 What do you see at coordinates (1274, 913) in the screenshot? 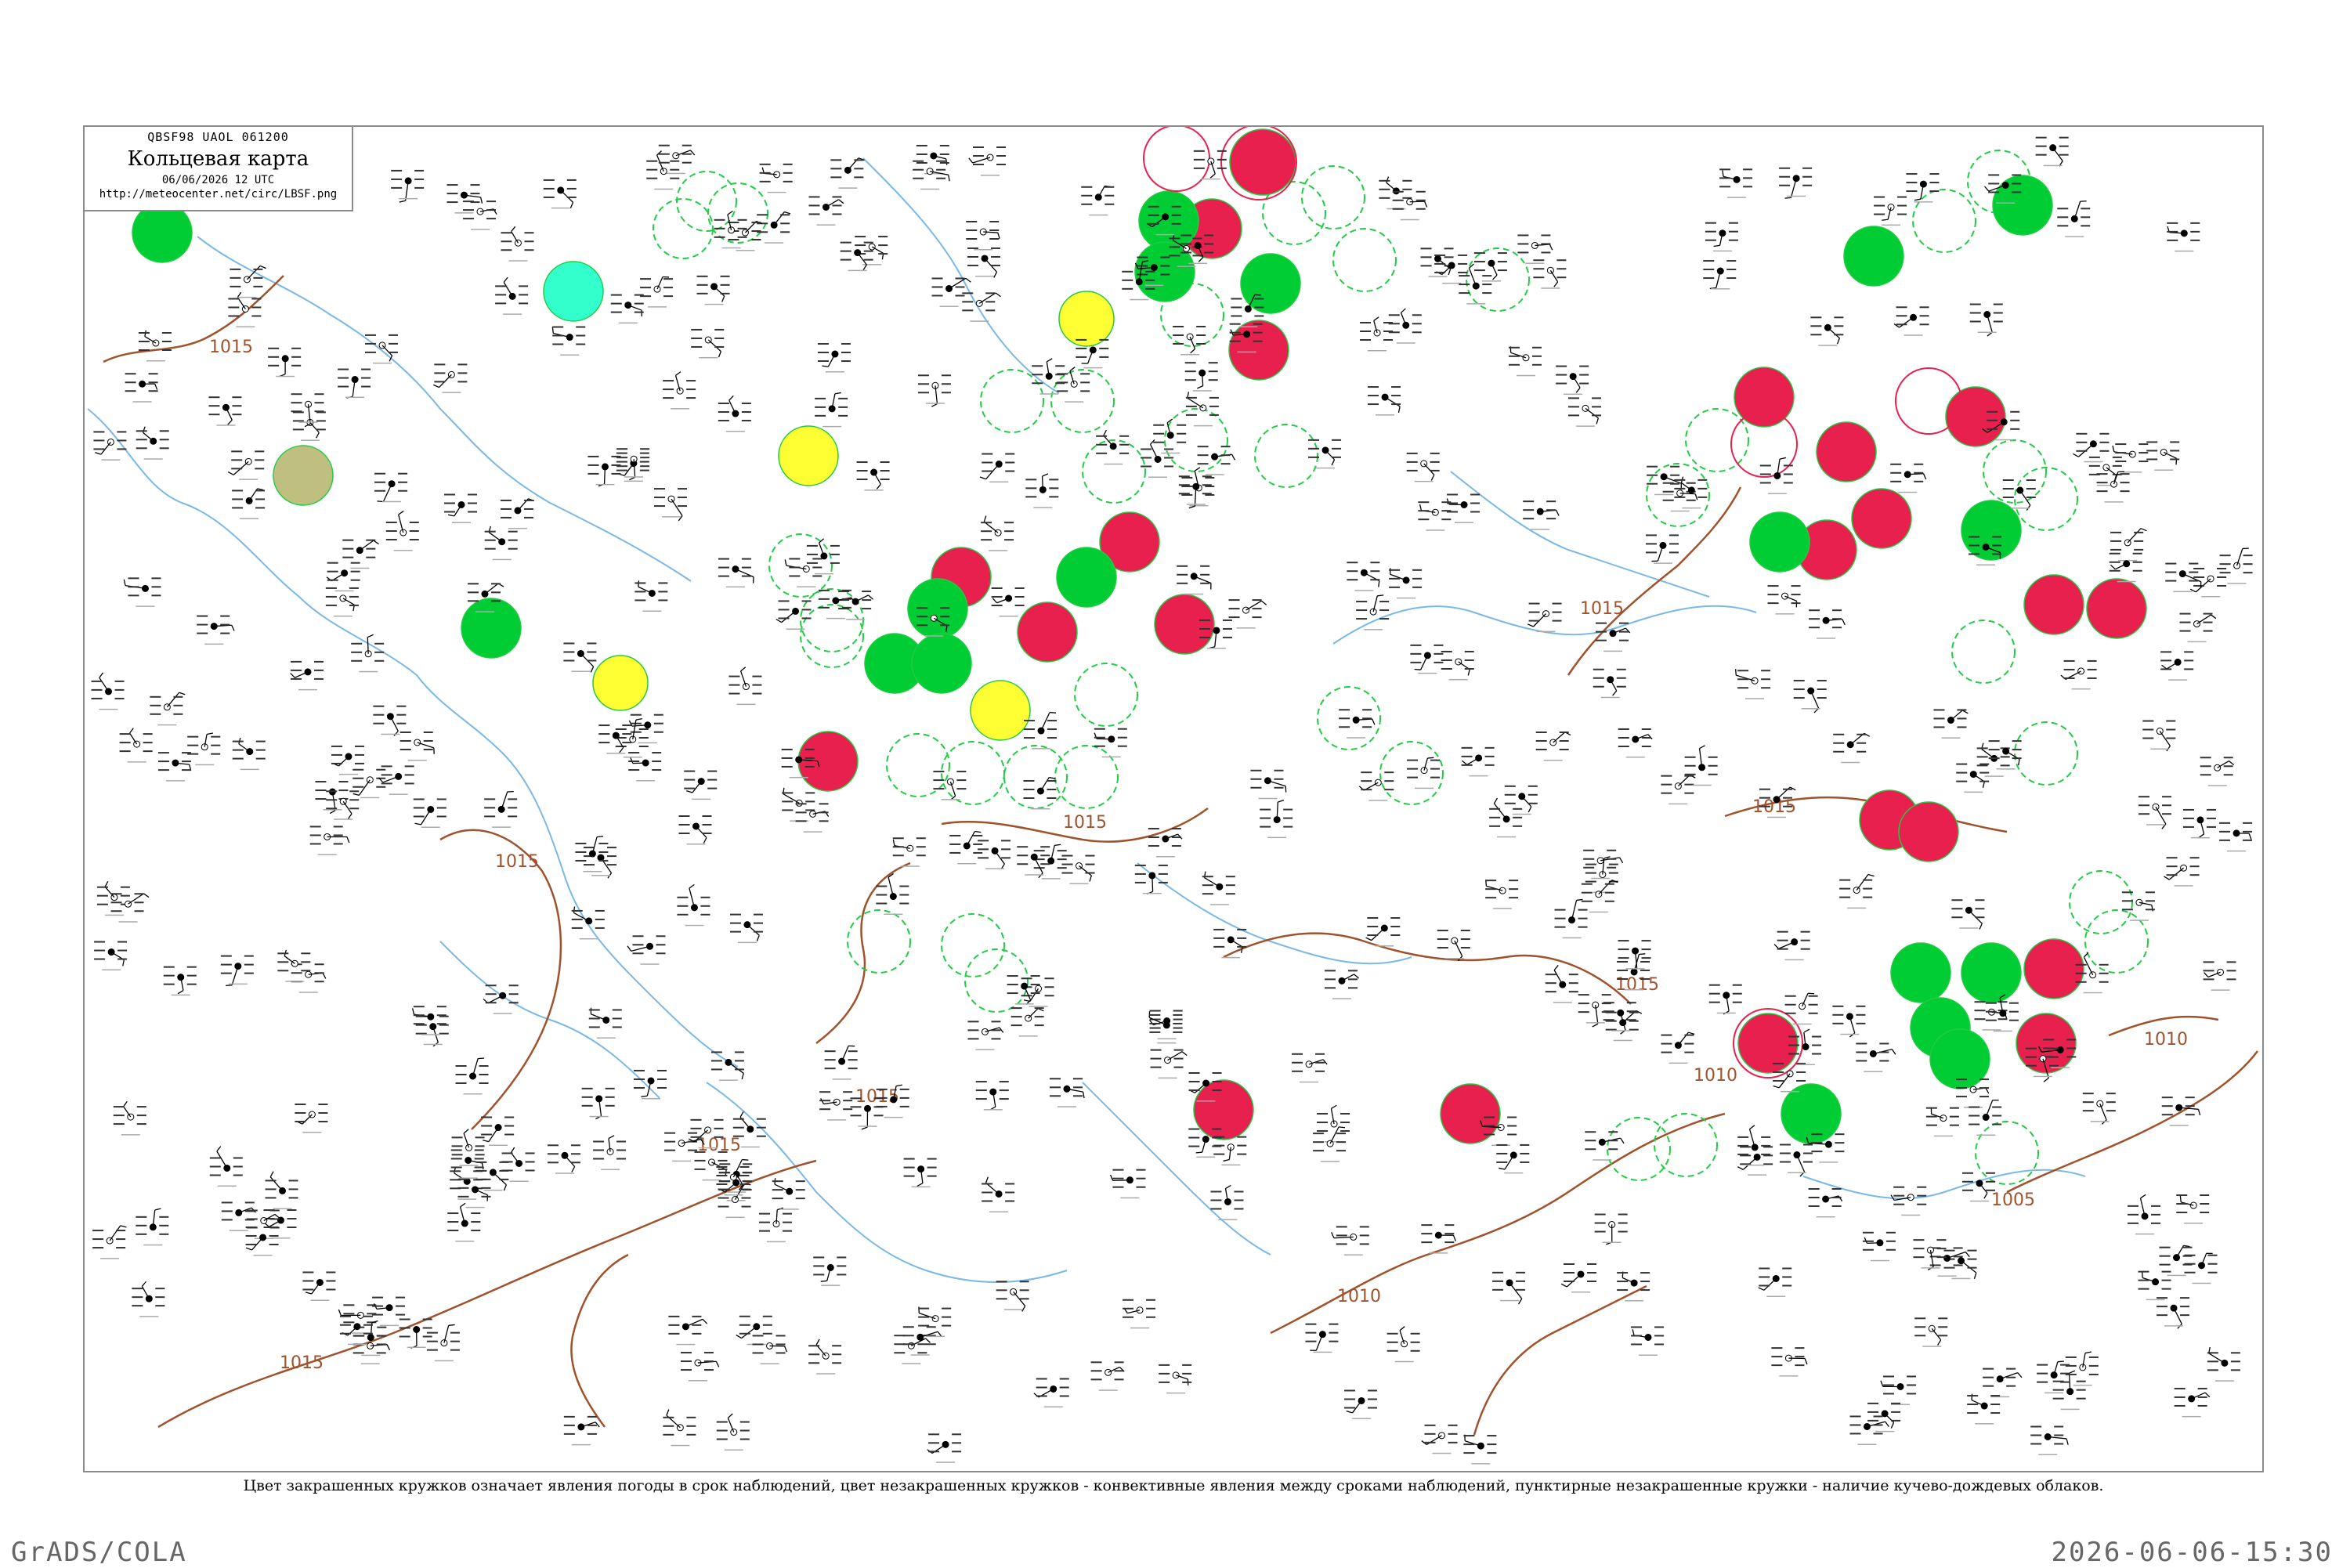
I see `coastline` at bounding box center [1274, 913].